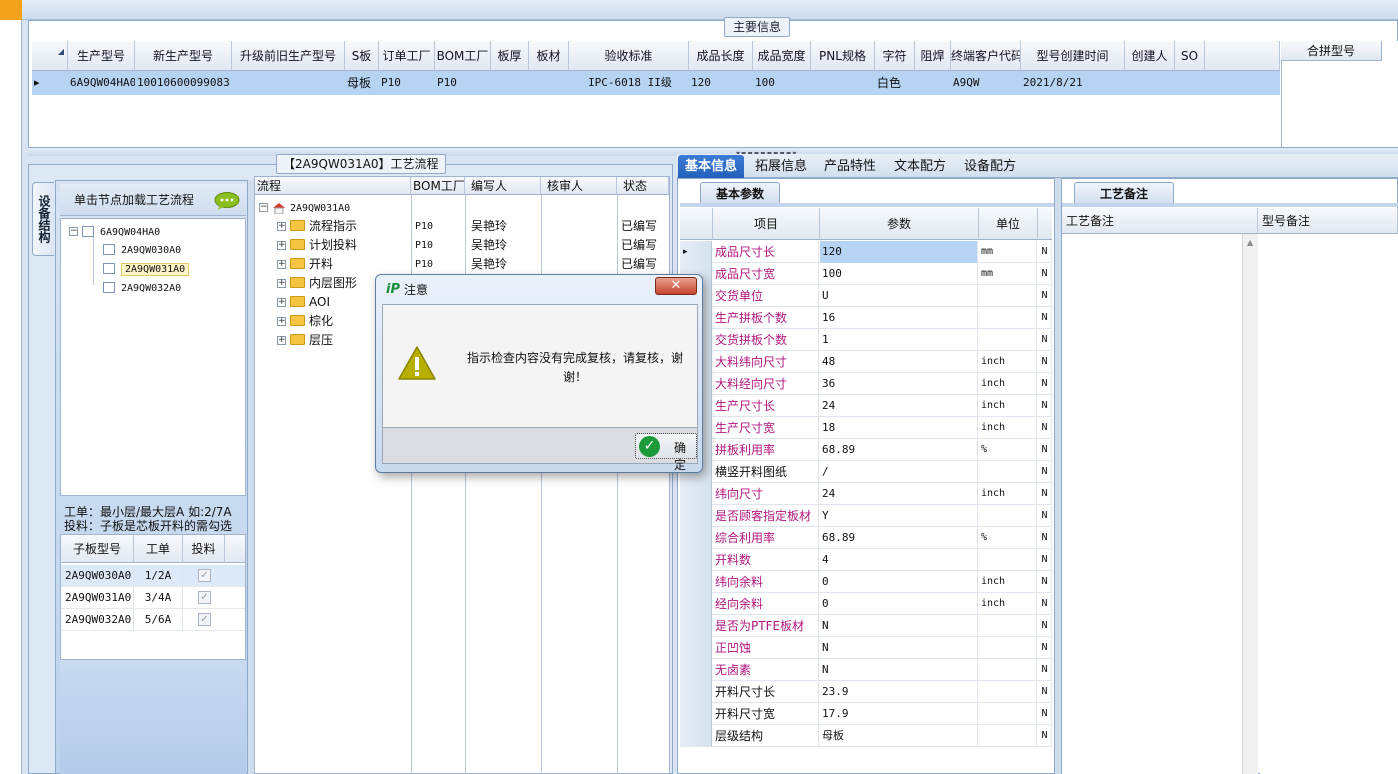  What do you see at coordinates (899, 472) in the screenshot?
I see `param-value: /` at bounding box center [899, 472].